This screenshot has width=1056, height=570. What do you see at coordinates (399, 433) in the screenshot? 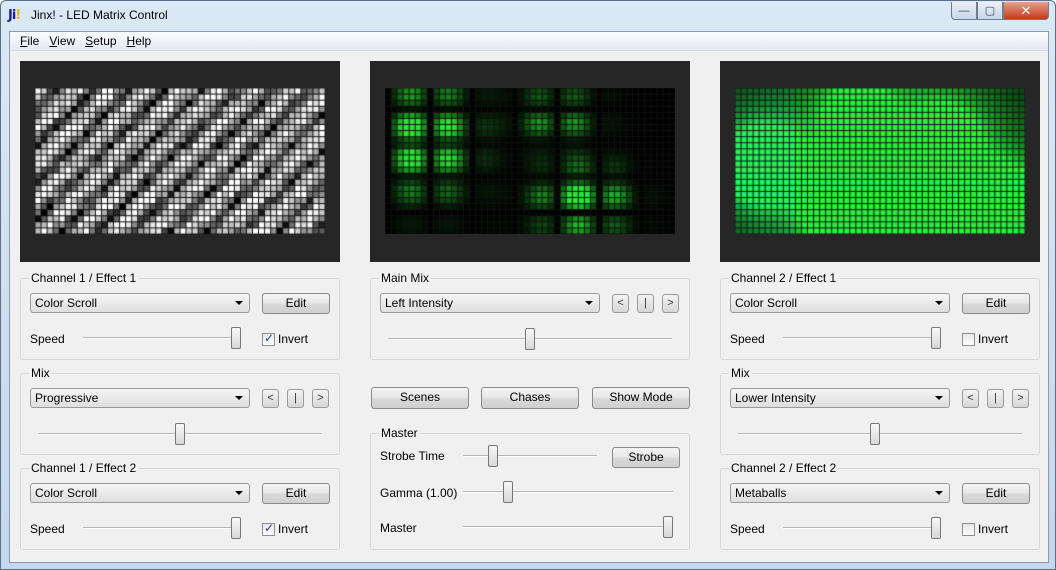
I see `master-title: Master` at bounding box center [399, 433].